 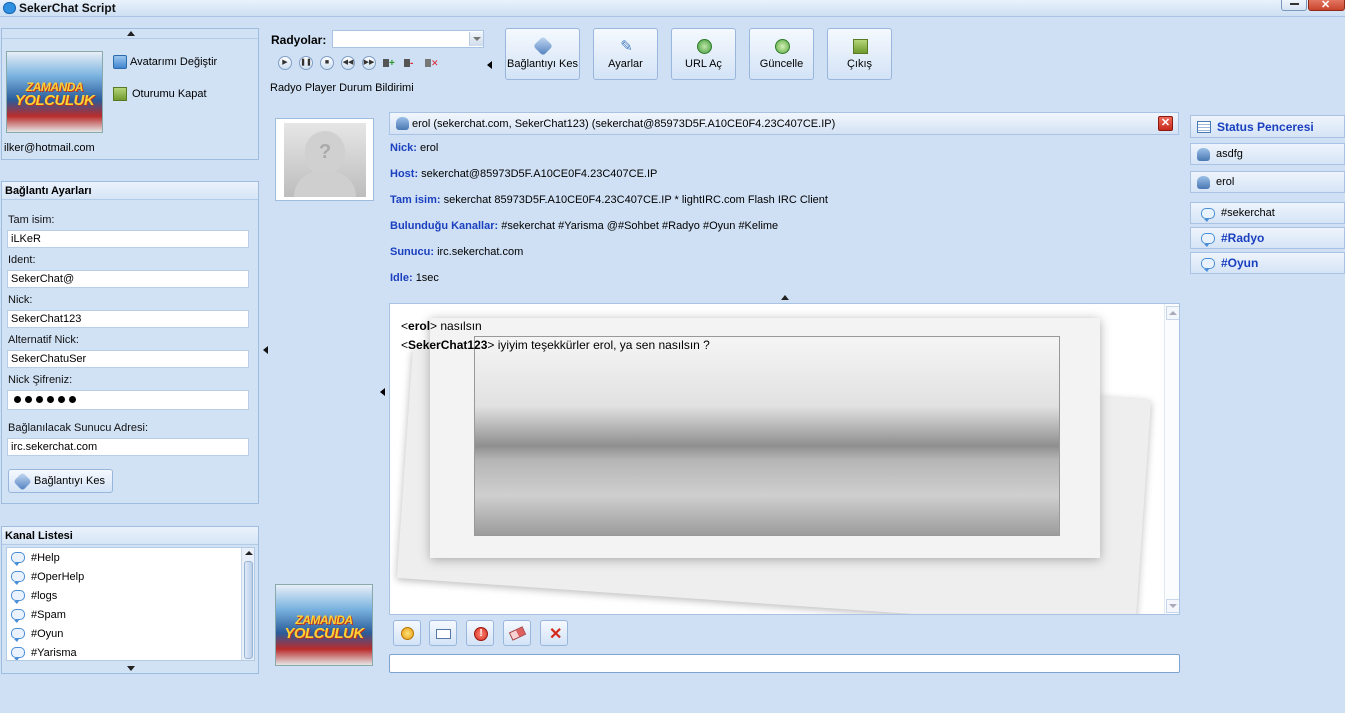 What do you see at coordinates (248, 610) in the screenshot?
I see `scroll-thumb` at bounding box center [248, 610].